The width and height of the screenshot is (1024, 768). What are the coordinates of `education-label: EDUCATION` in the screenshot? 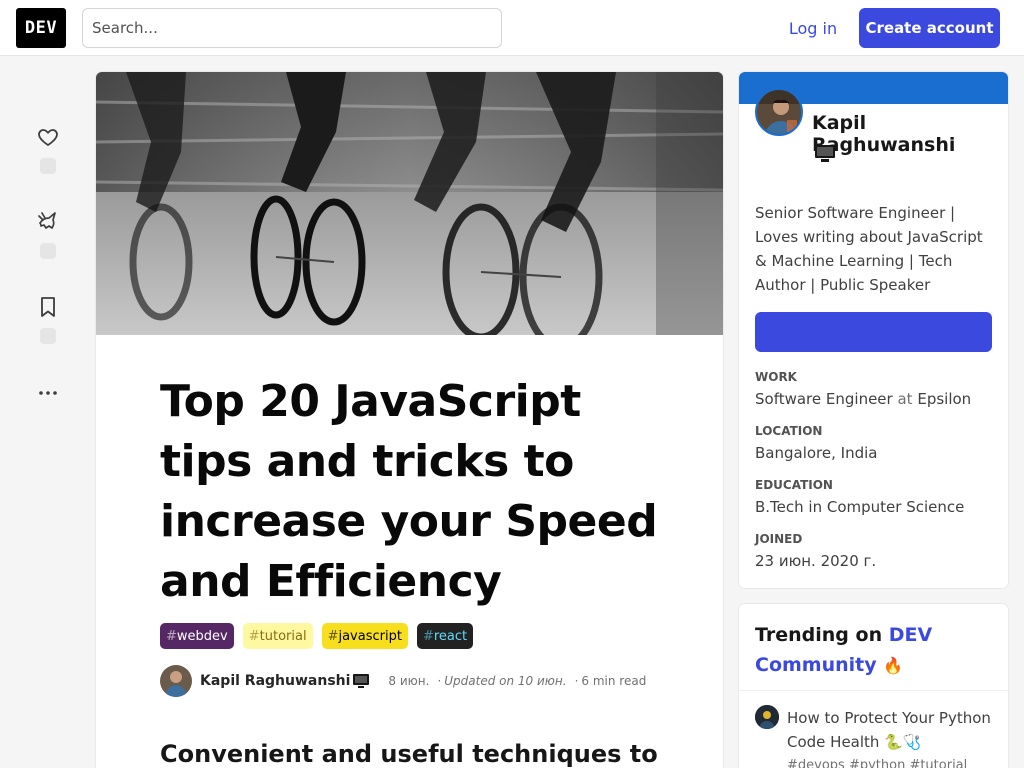 It's located at (794, 485).